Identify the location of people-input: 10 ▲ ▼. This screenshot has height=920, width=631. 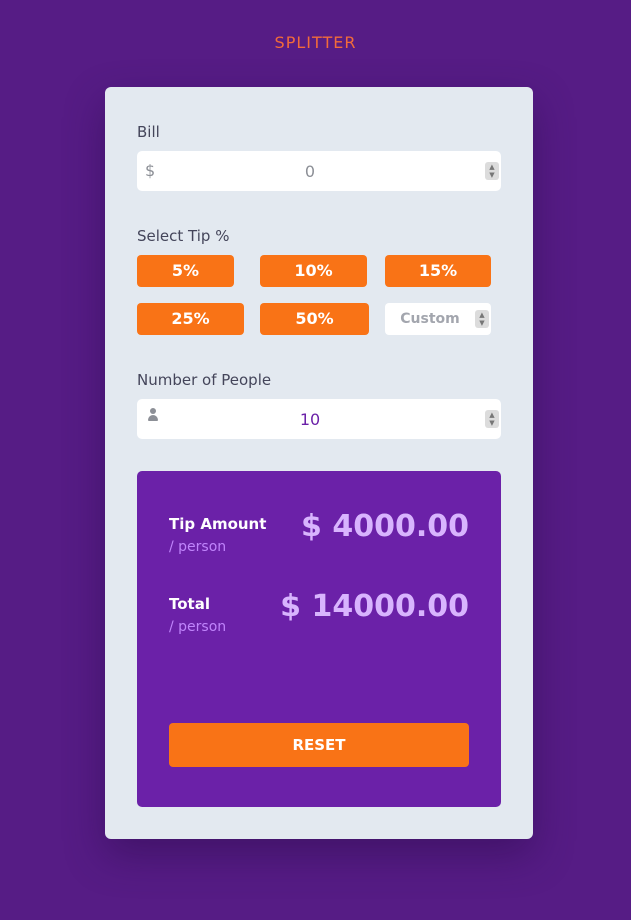
(319, 419).